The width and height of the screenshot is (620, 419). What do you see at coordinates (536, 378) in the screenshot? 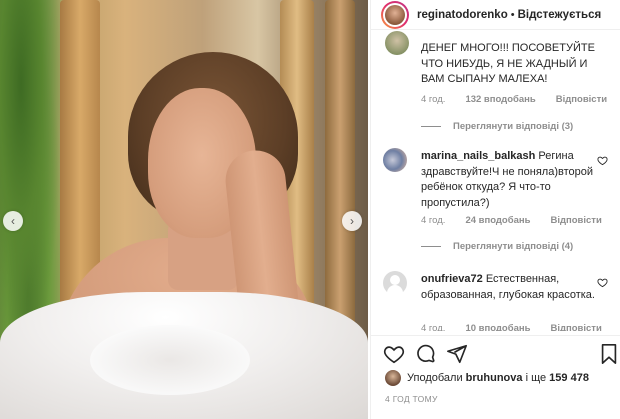
I see `likes-connector: і ще` at bounding box center [536, 378].